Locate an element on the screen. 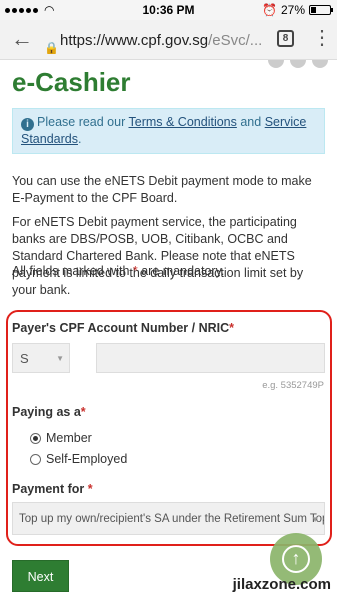 The width and height of the screenshot is (337, 600). info-icon: i is located at coordinates (27, 124).